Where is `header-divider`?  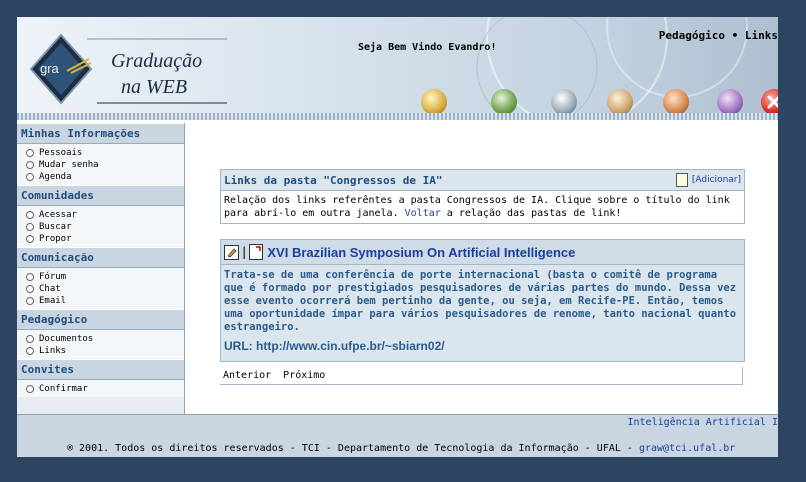 header-divider is located at coordinates (397, 116).